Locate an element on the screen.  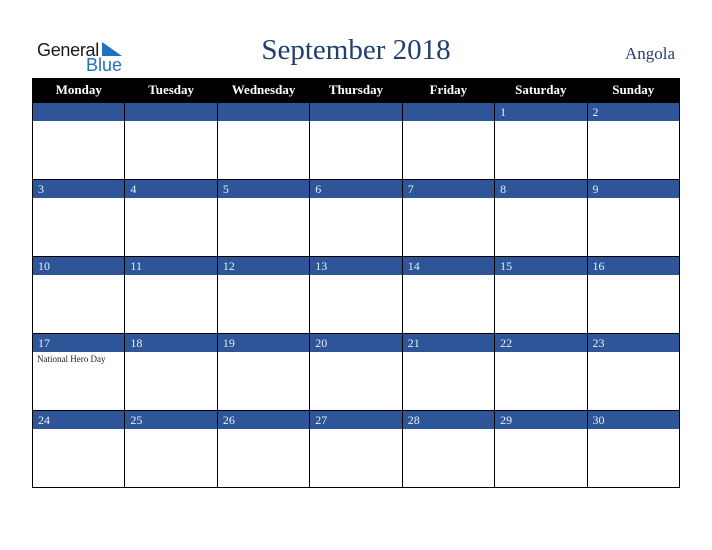
day-cell: 2 is located at coordinates (633, 141).